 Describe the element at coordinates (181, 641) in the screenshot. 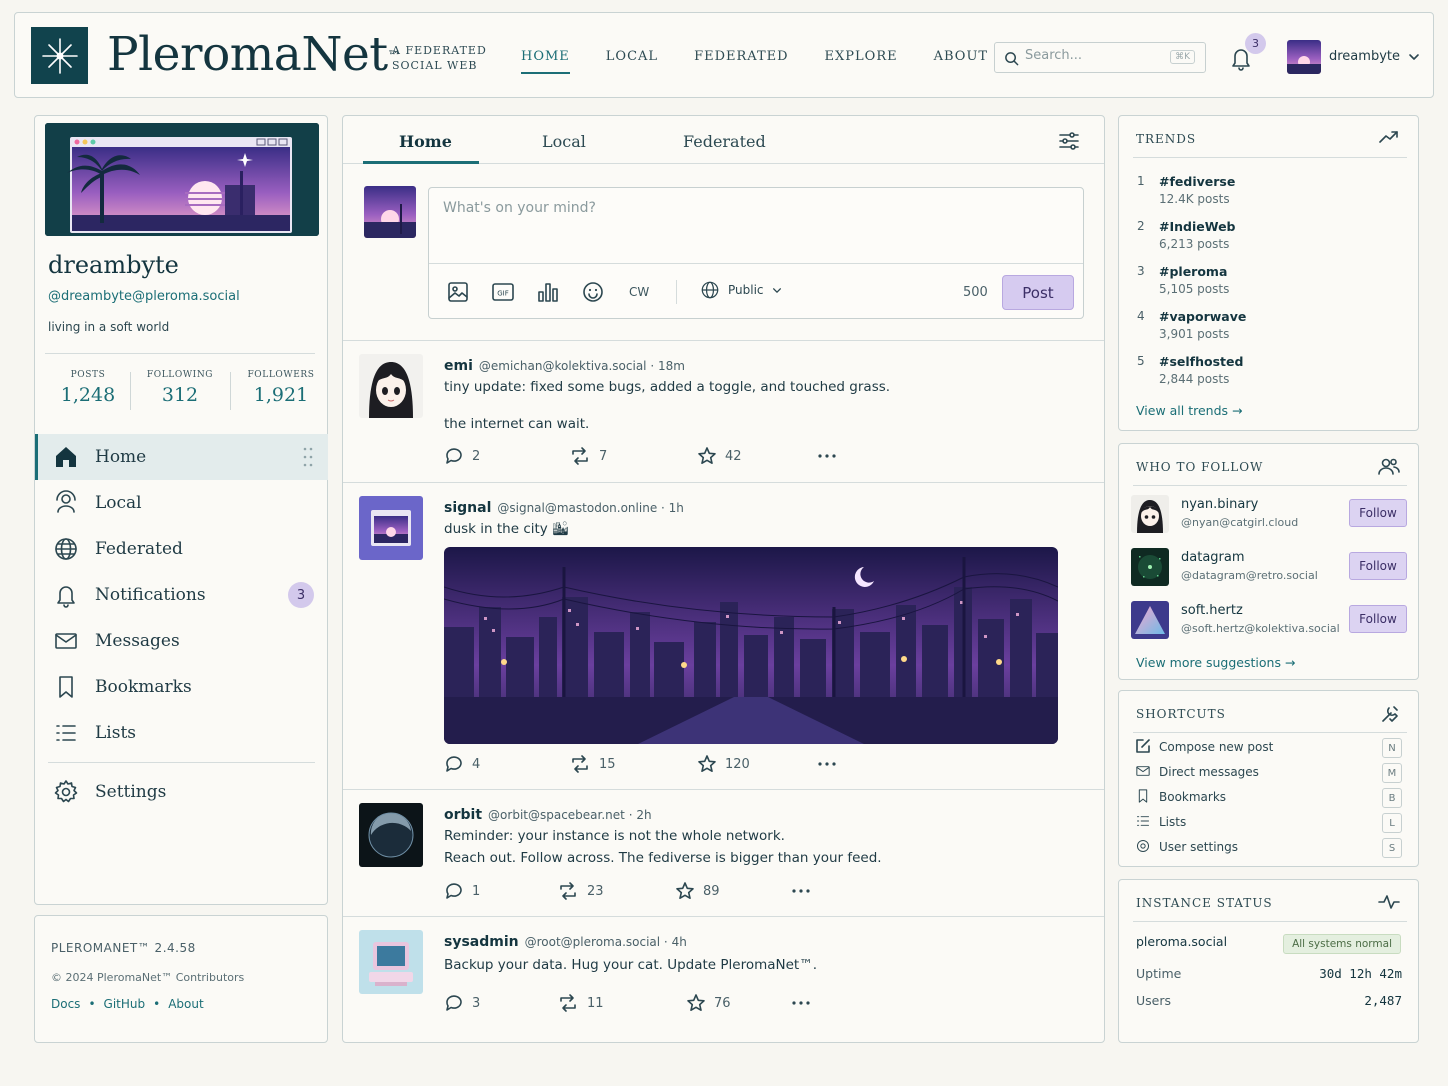

I see `menu-item-messages: Messages` at that location.